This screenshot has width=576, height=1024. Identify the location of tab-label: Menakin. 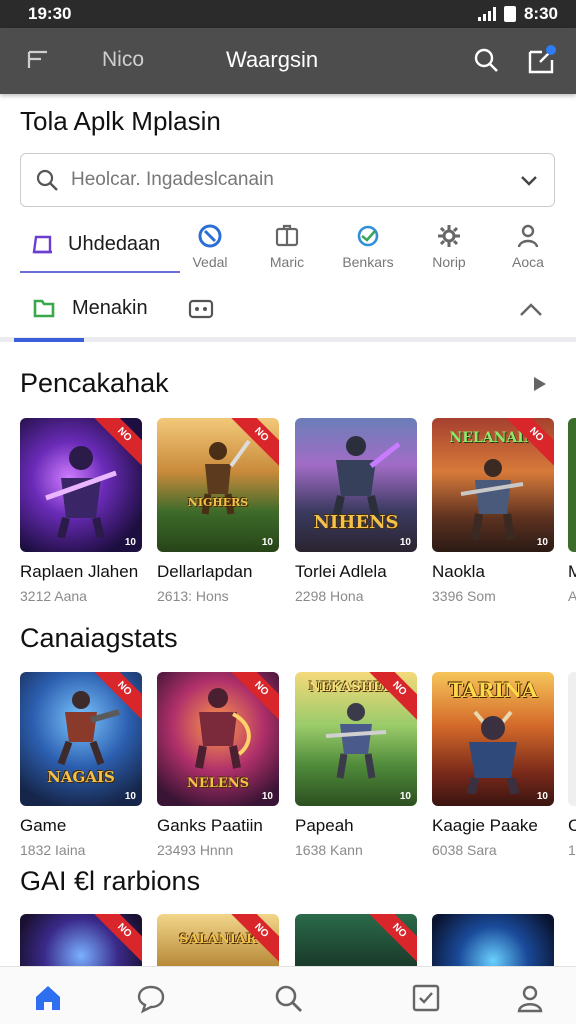
(110, 308).